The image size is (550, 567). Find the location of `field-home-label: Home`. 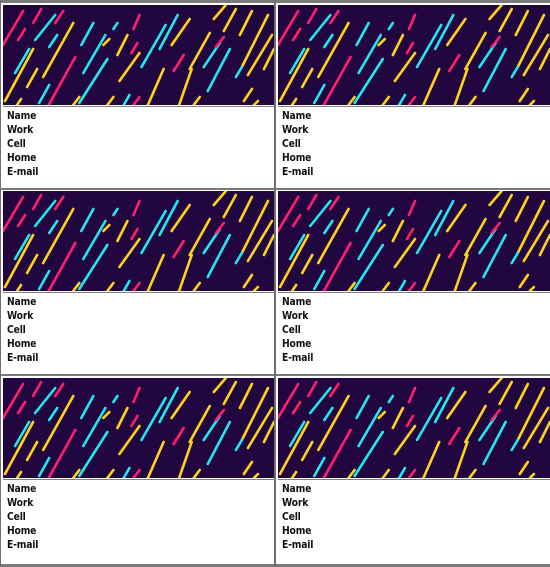

field-home-label: Home is located at coordinates (297, 158).